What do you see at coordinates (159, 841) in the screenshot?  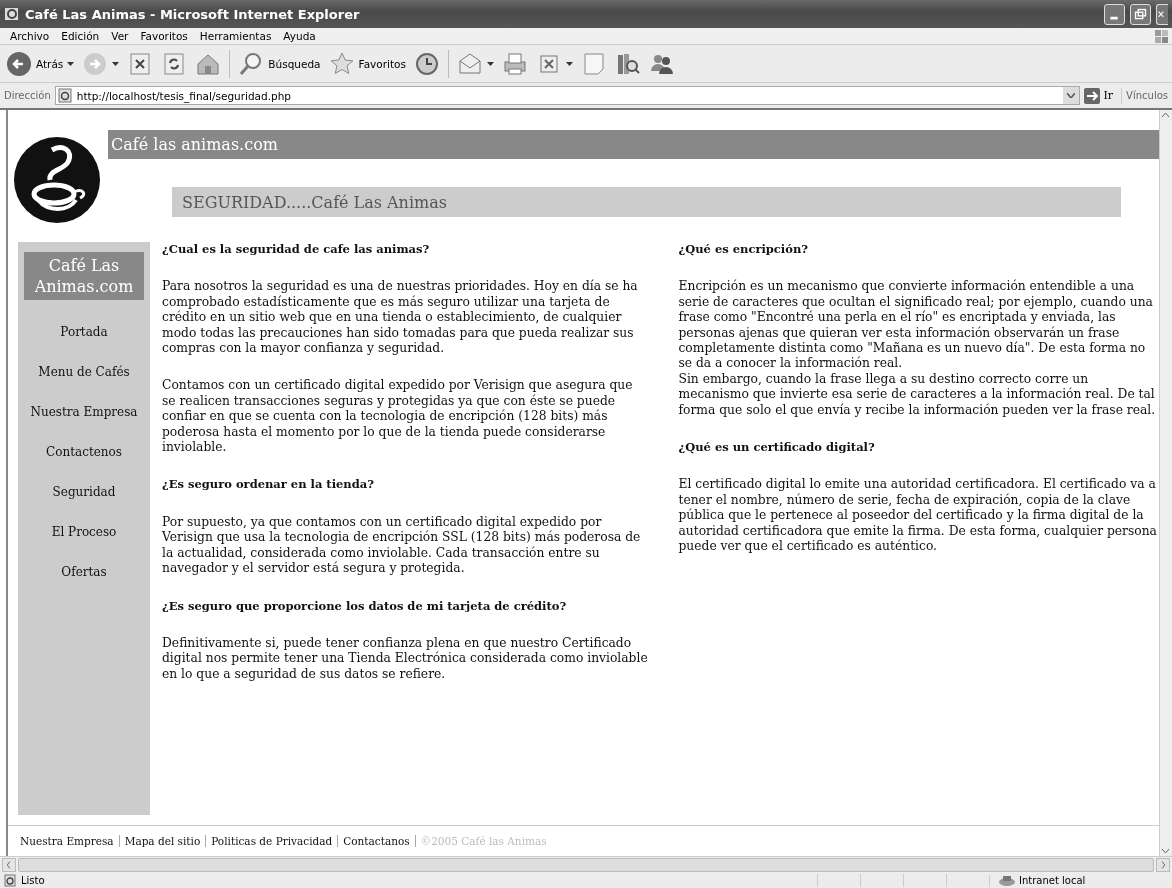 I see `footer-link: Mapa del sitio` at bounding box center [159, 841].